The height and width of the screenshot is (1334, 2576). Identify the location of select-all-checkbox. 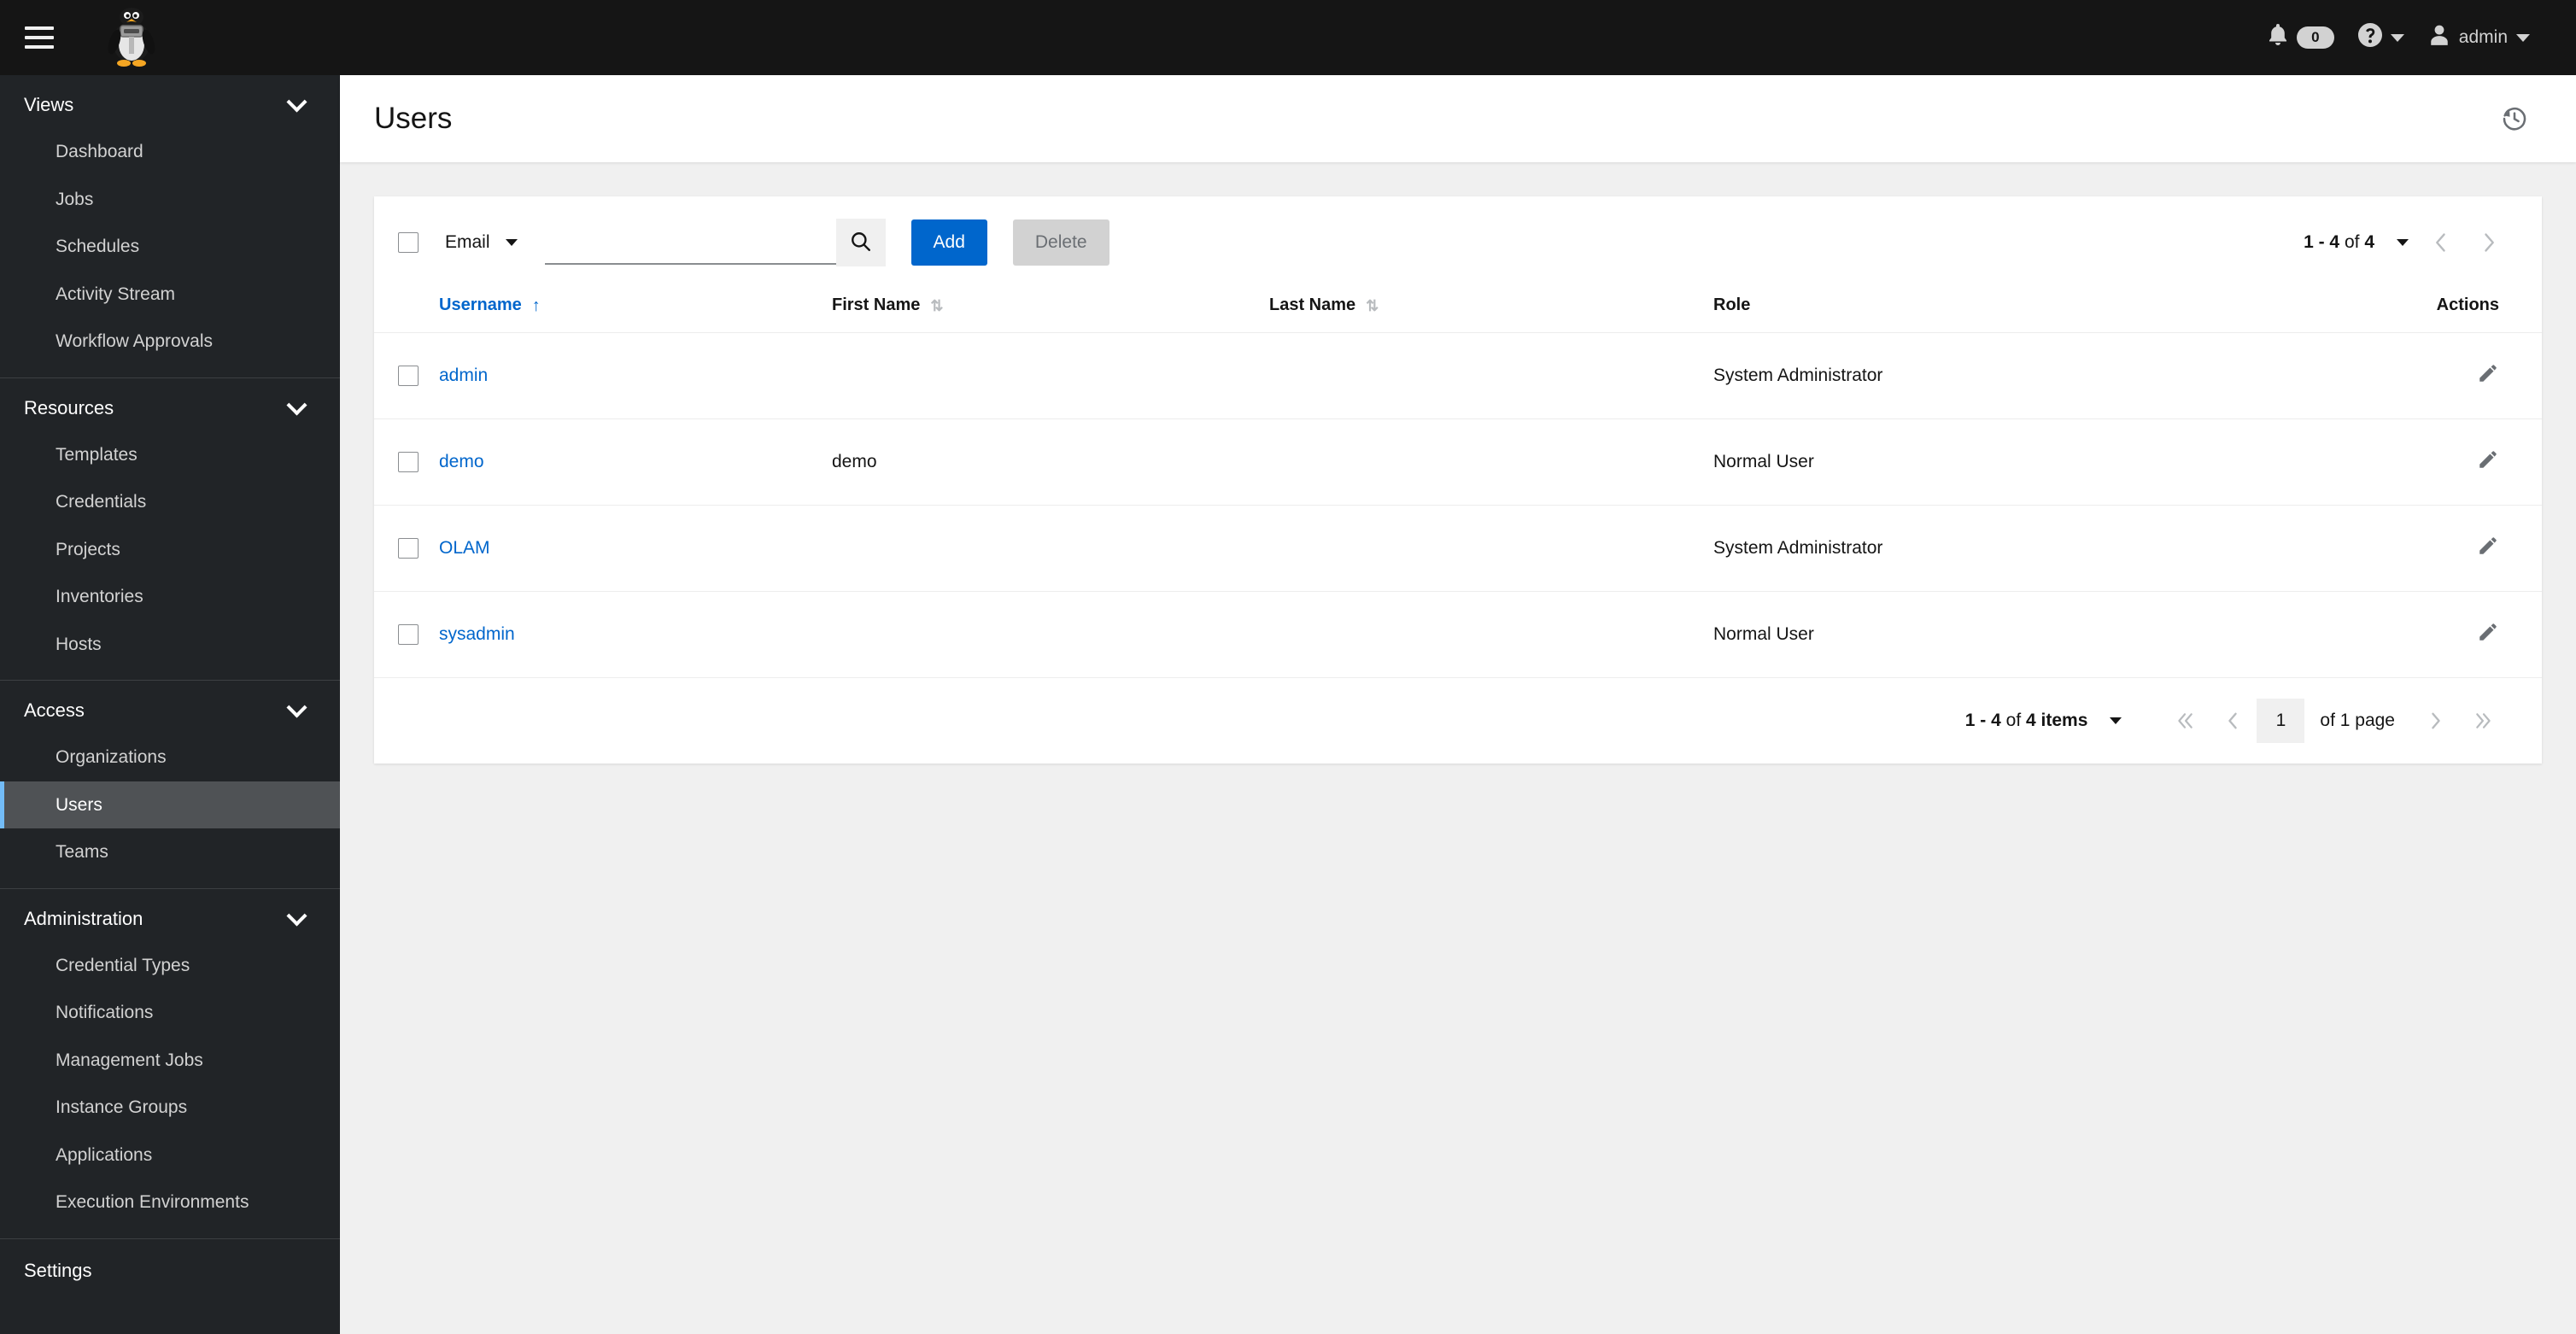
(408, 242).